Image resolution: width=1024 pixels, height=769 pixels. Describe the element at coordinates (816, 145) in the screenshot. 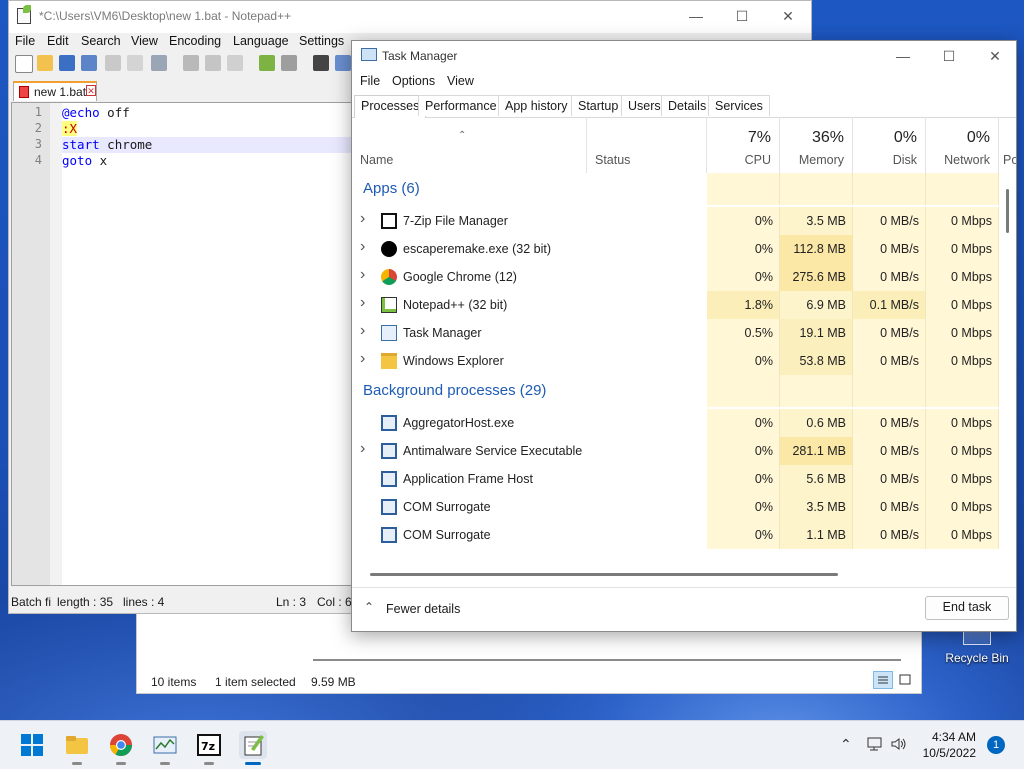

I see `column-header-memory: 36% Memory` at that location.